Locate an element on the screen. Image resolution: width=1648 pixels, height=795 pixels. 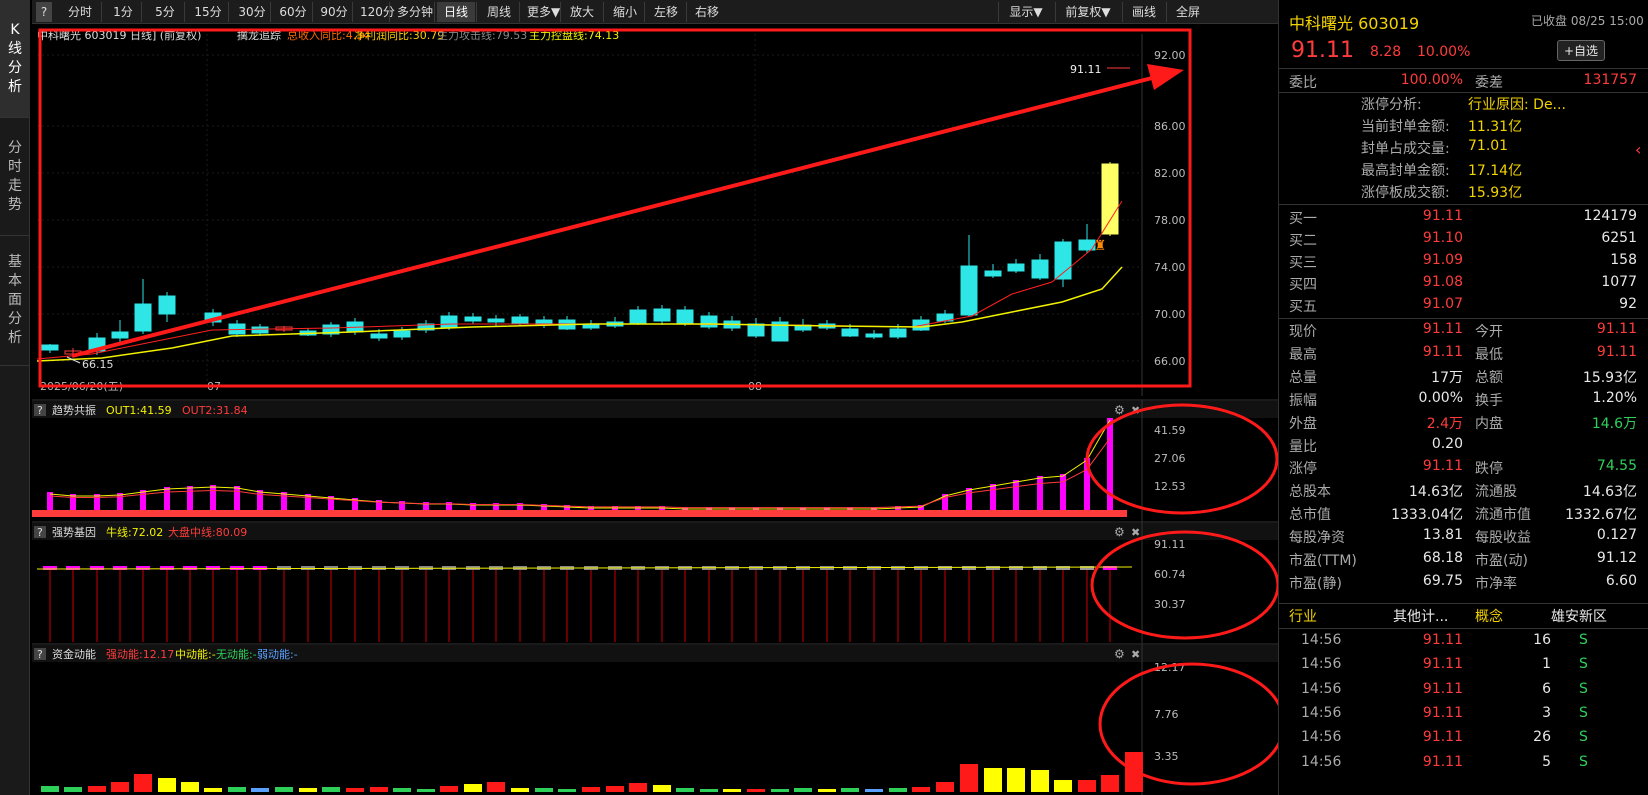
stat-value: 91.12 is located at coordinates (1616, 558).